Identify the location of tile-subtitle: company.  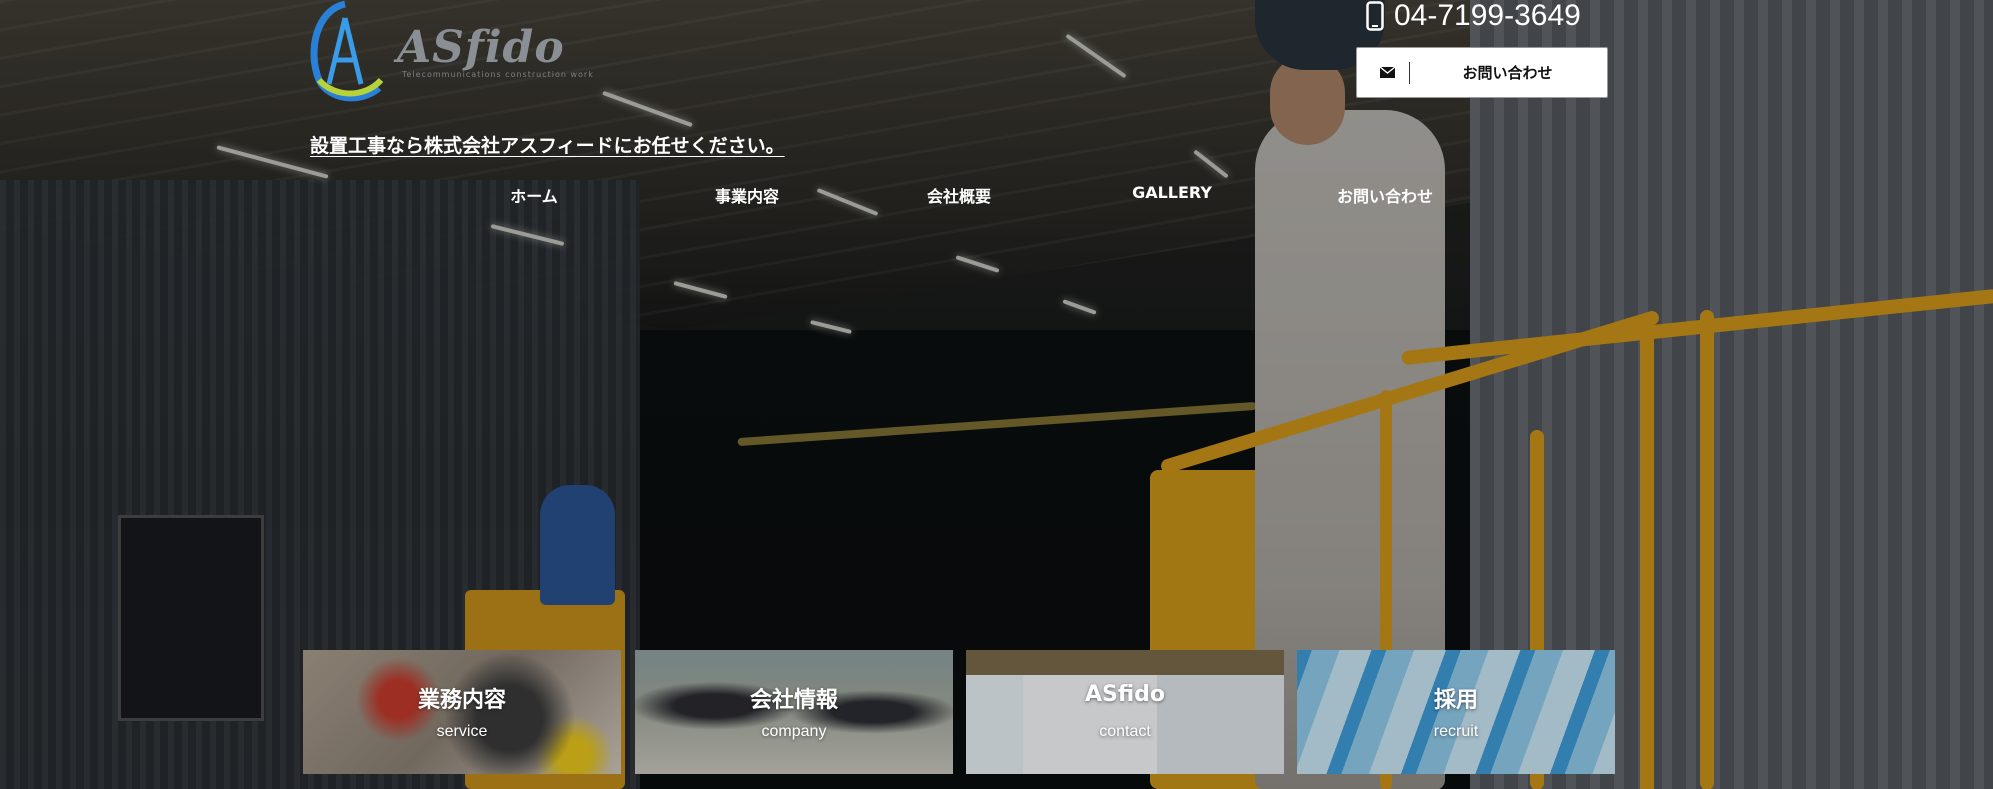
(794, 731).